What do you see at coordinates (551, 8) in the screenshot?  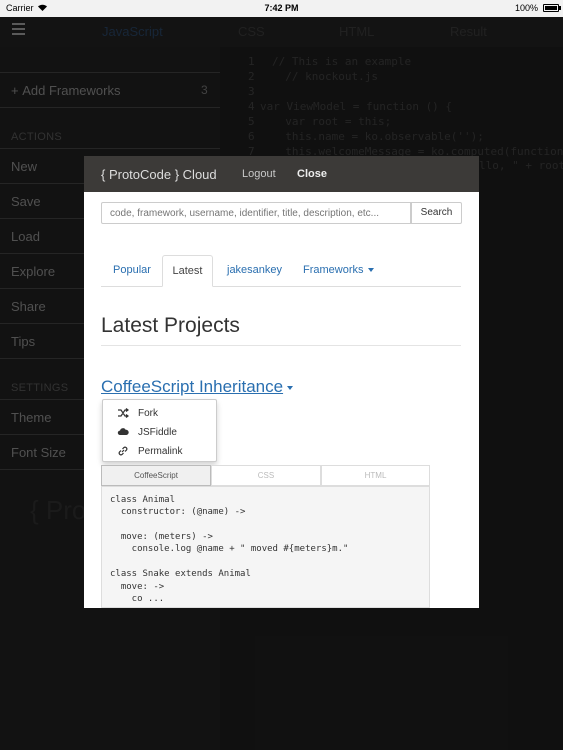 I see `battery-icon` at bounding box center [551, 8].